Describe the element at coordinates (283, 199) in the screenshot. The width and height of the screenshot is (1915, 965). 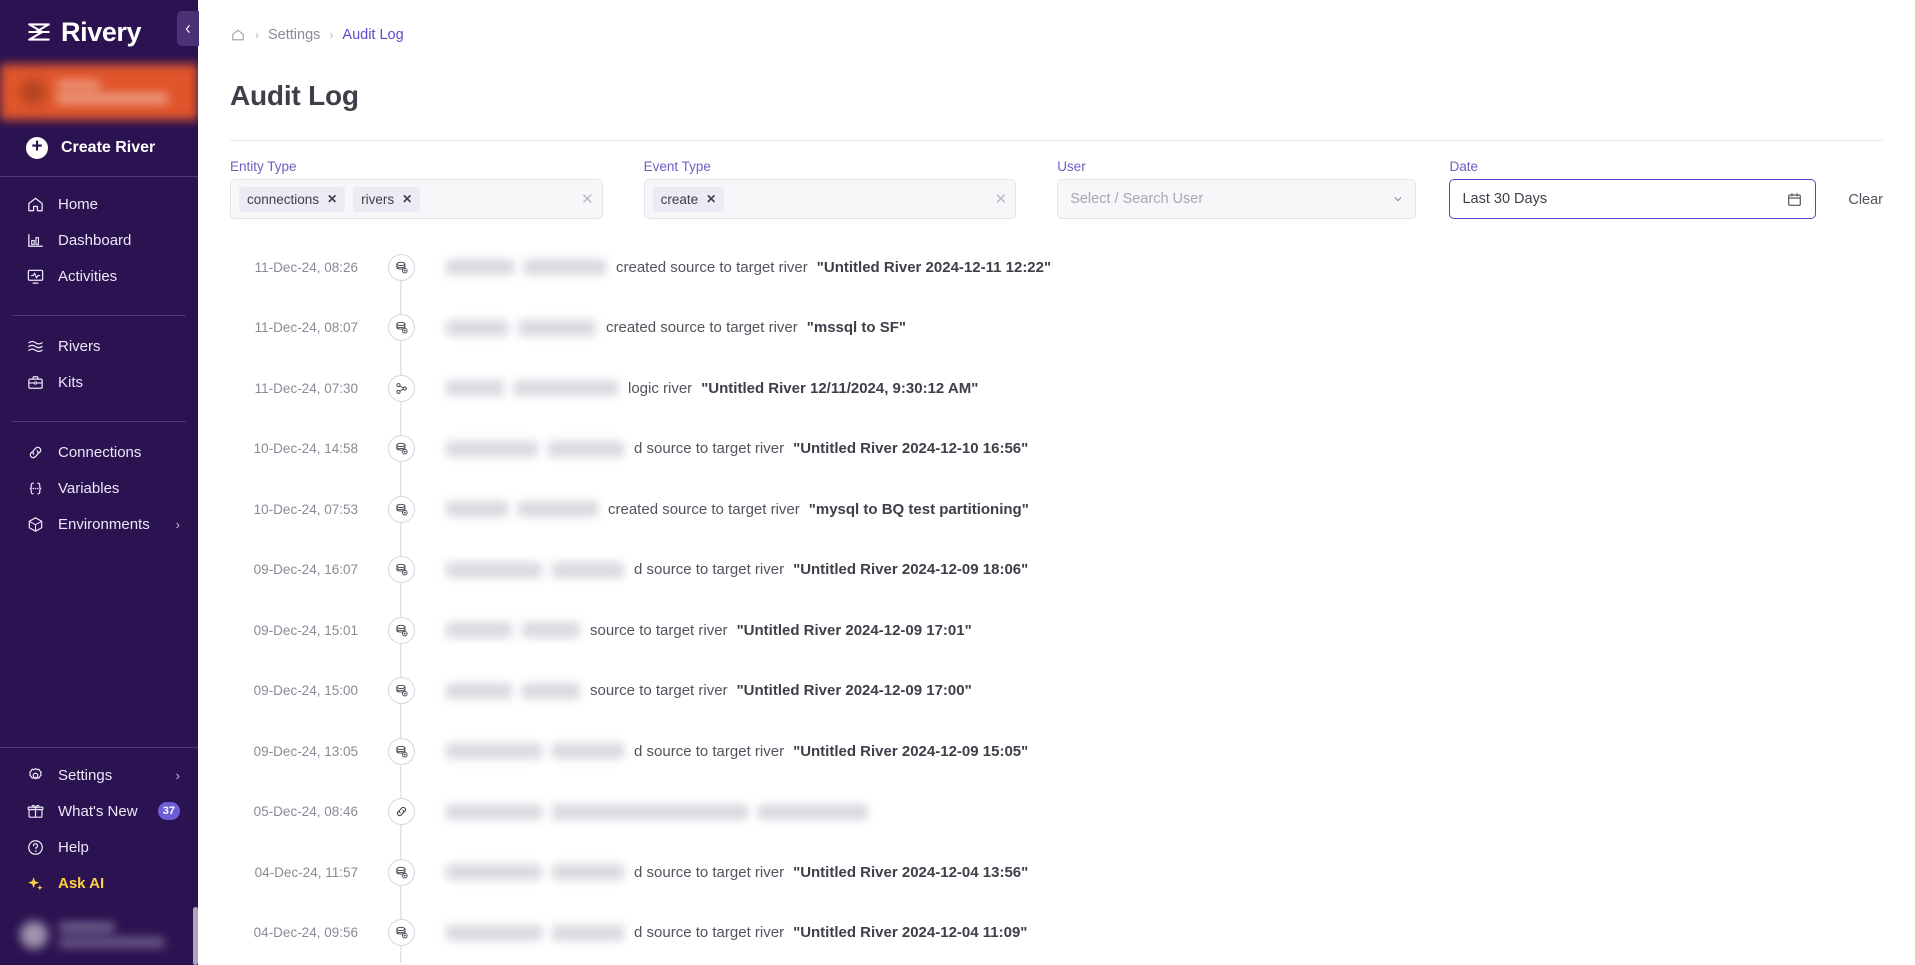
I see `chip-label: connections` at that location.